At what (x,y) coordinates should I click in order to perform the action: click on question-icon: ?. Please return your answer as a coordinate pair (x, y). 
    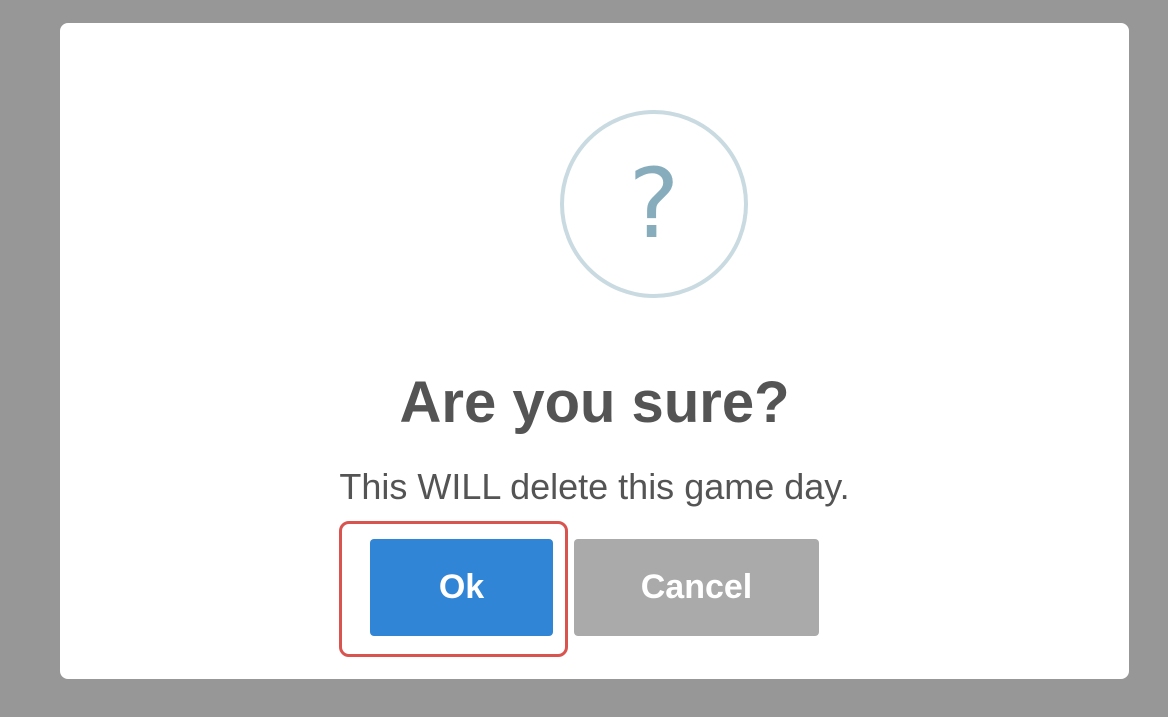
    Looking at the image, I should click on (654, 204).